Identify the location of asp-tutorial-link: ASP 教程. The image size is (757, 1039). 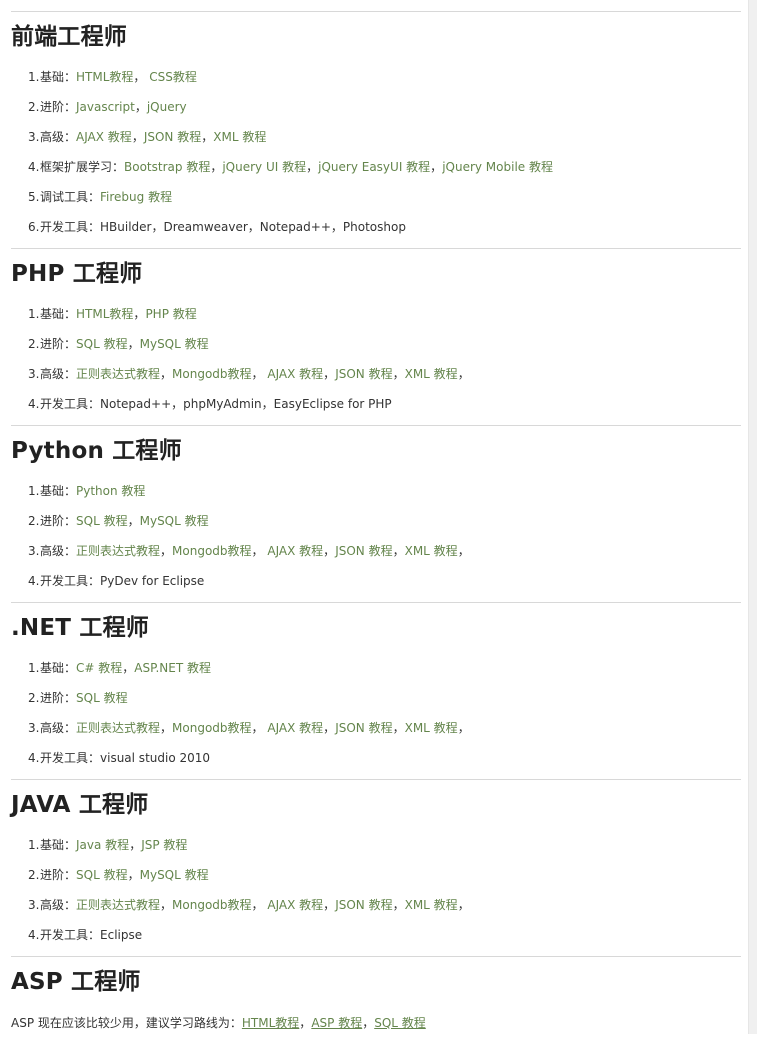
(336, 1023).